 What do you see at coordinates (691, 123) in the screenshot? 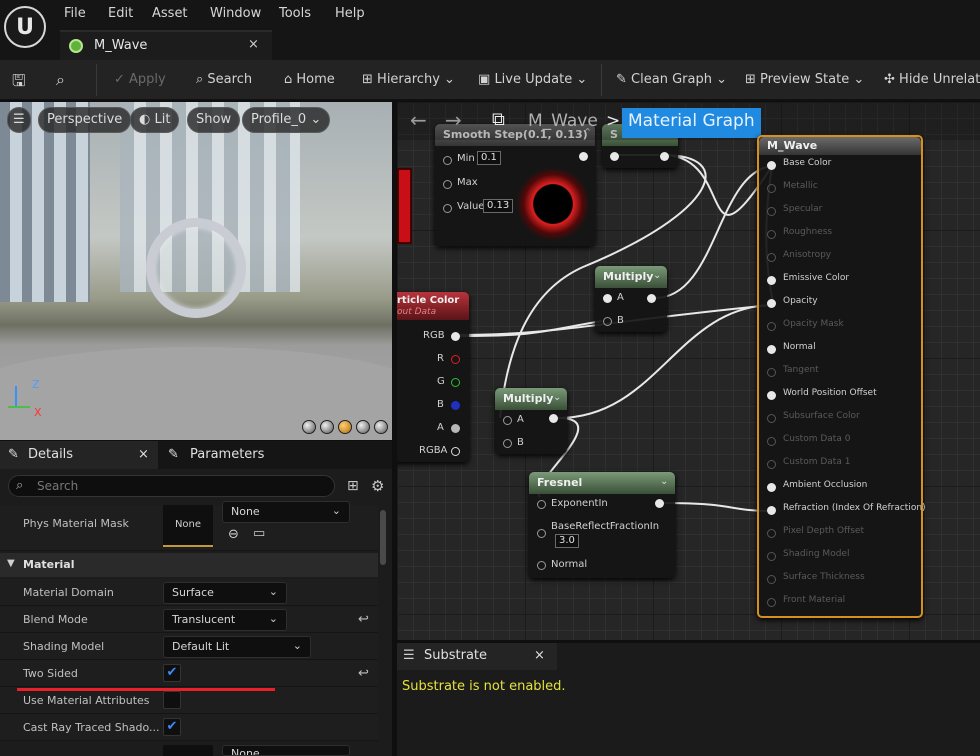
I see `breadcrumb-current: Material Graph` at bounding box center [691, 123].